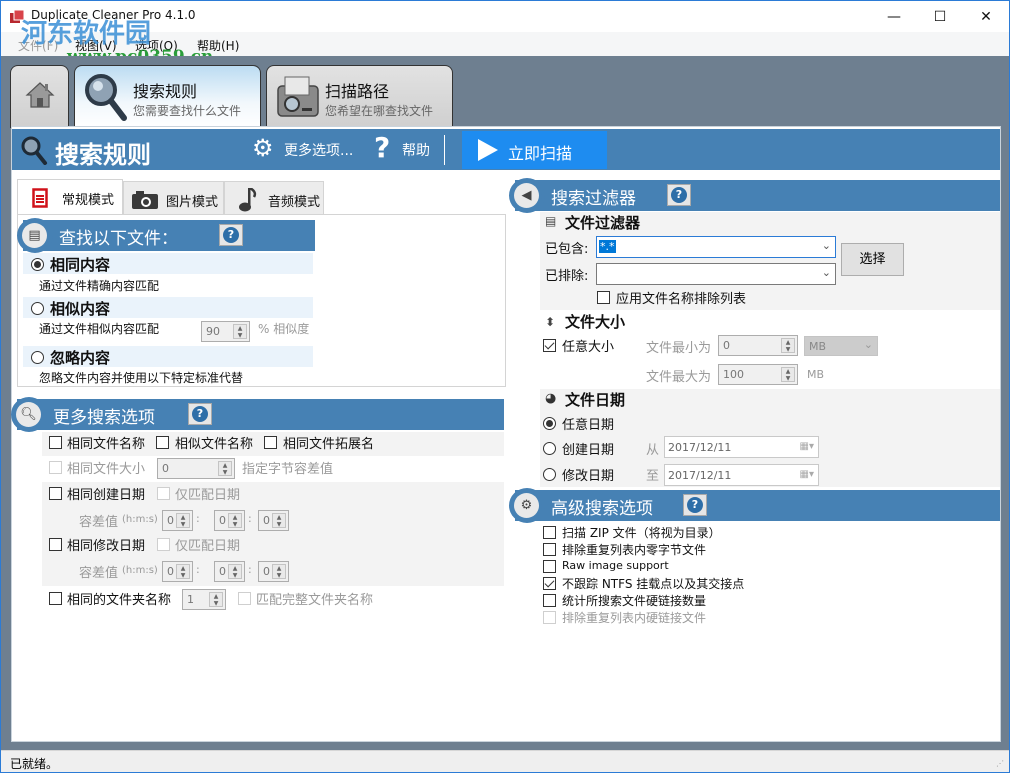  What do you see at coordinates (549, 474) in the screenshot?
I see `modified-date-radio` at bounding box center [549, 474].